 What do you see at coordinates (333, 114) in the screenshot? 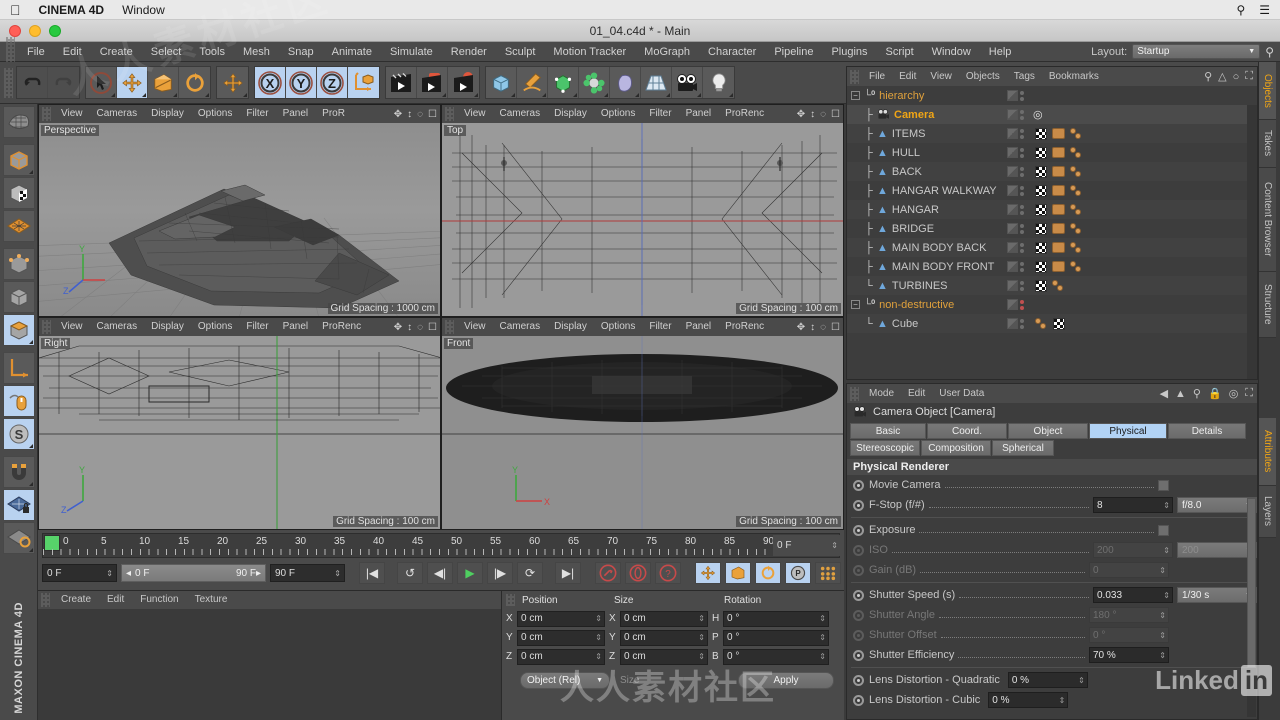
I see `vp-menu-prorender: ProR` at bounding box center [333, 114].